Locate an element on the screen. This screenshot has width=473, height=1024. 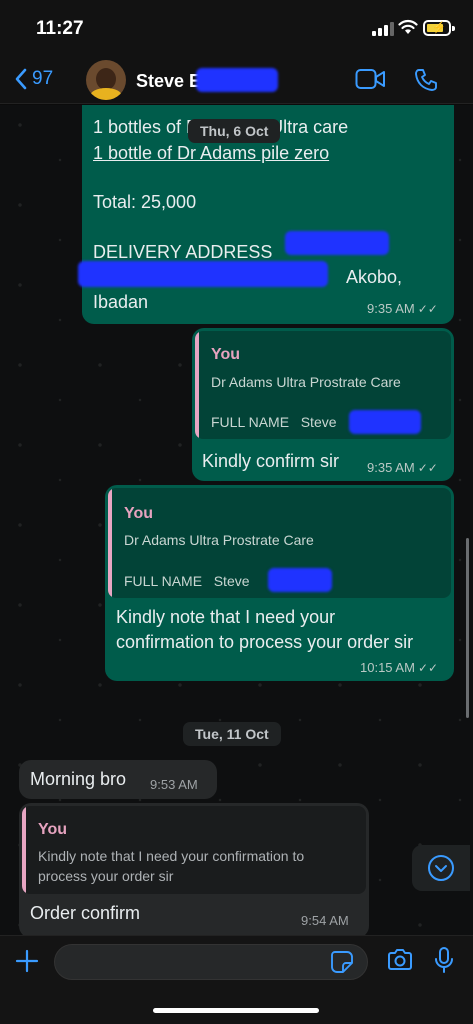
message-line: Ibadan is located at coordinates (121, 302).